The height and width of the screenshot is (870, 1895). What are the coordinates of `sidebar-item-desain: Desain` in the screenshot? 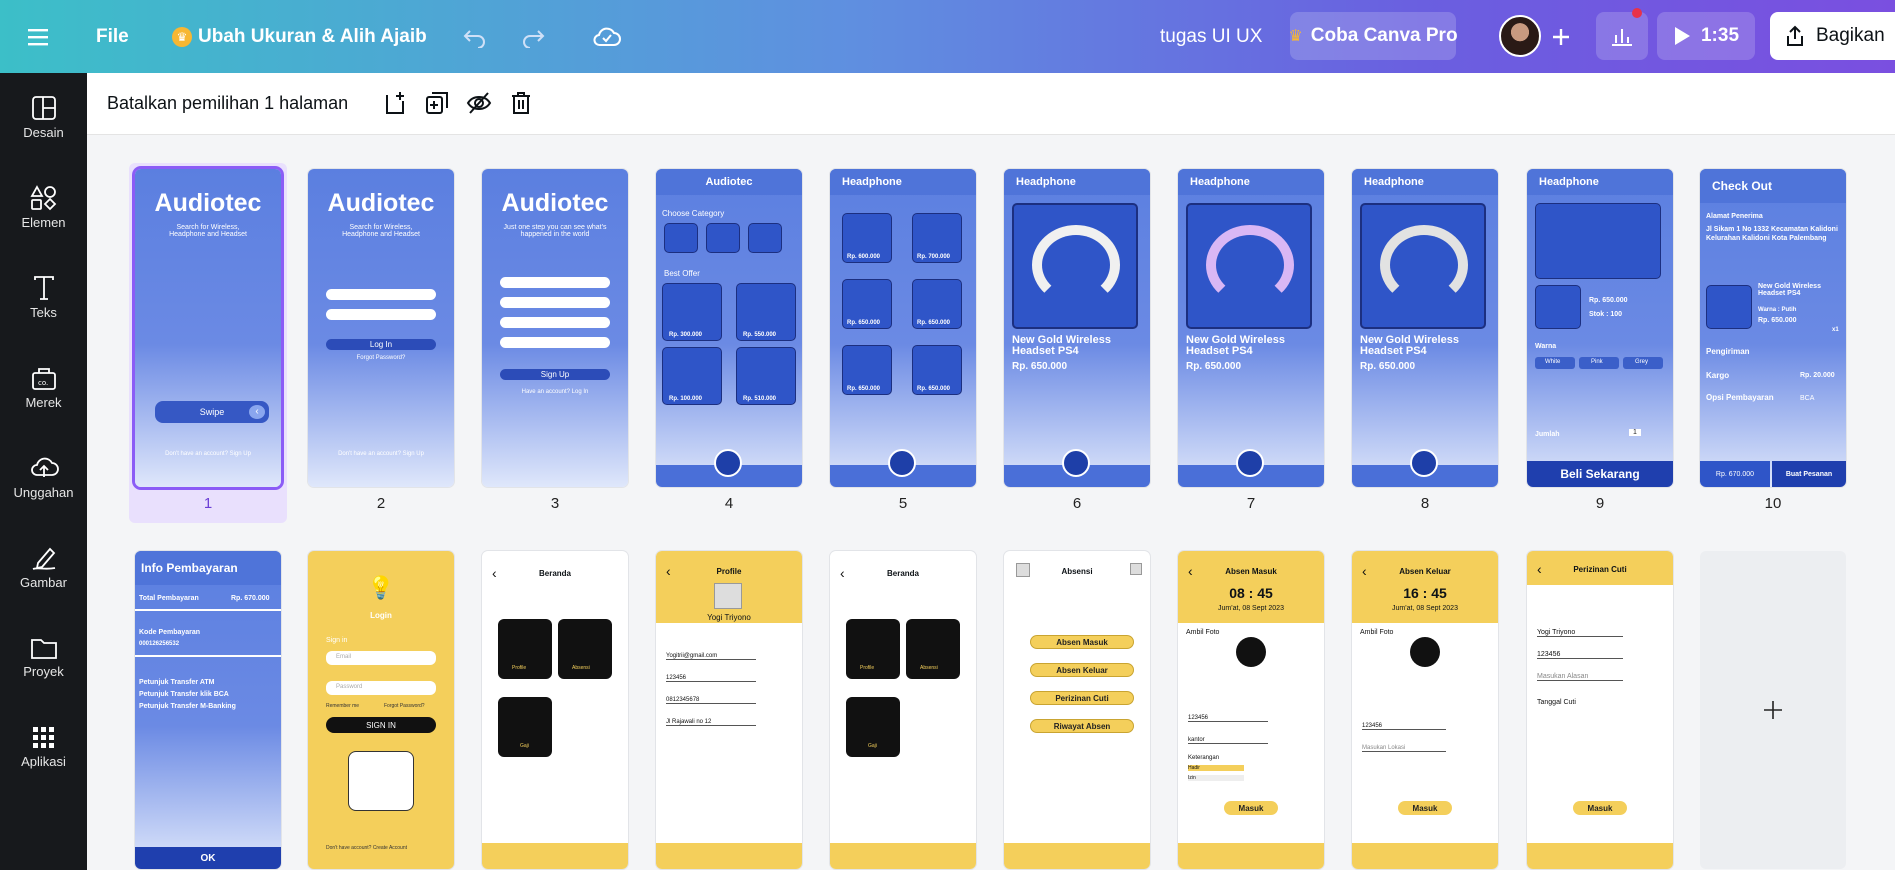 It's located at (43, 117).